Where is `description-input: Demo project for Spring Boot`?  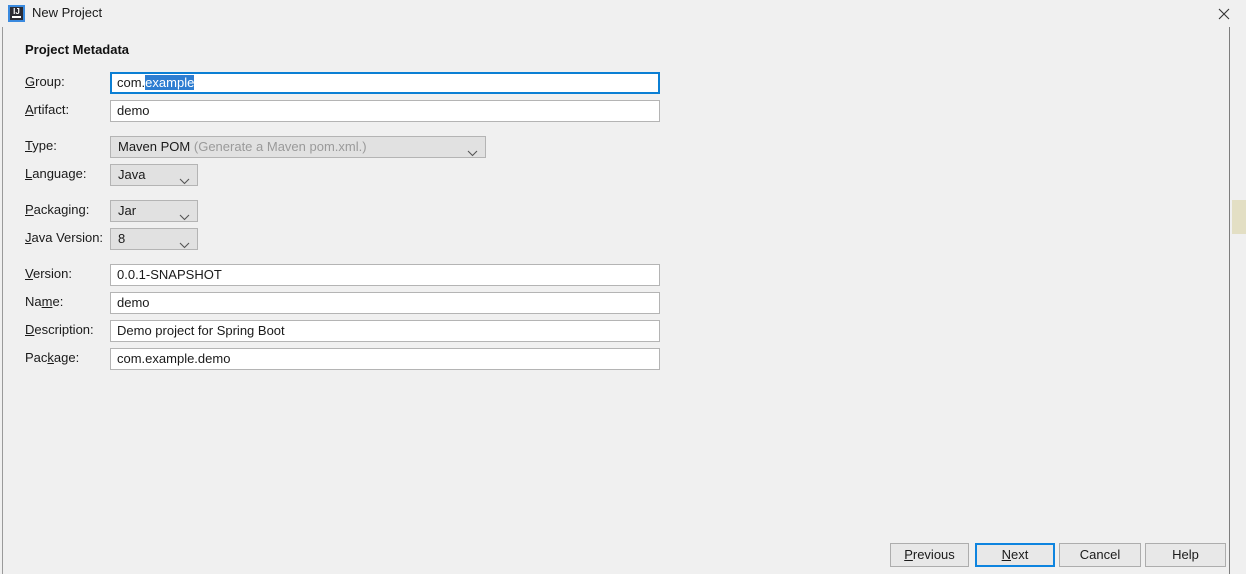 description-input: Demo project for Spring Boot is located at coordinates (385, 331).